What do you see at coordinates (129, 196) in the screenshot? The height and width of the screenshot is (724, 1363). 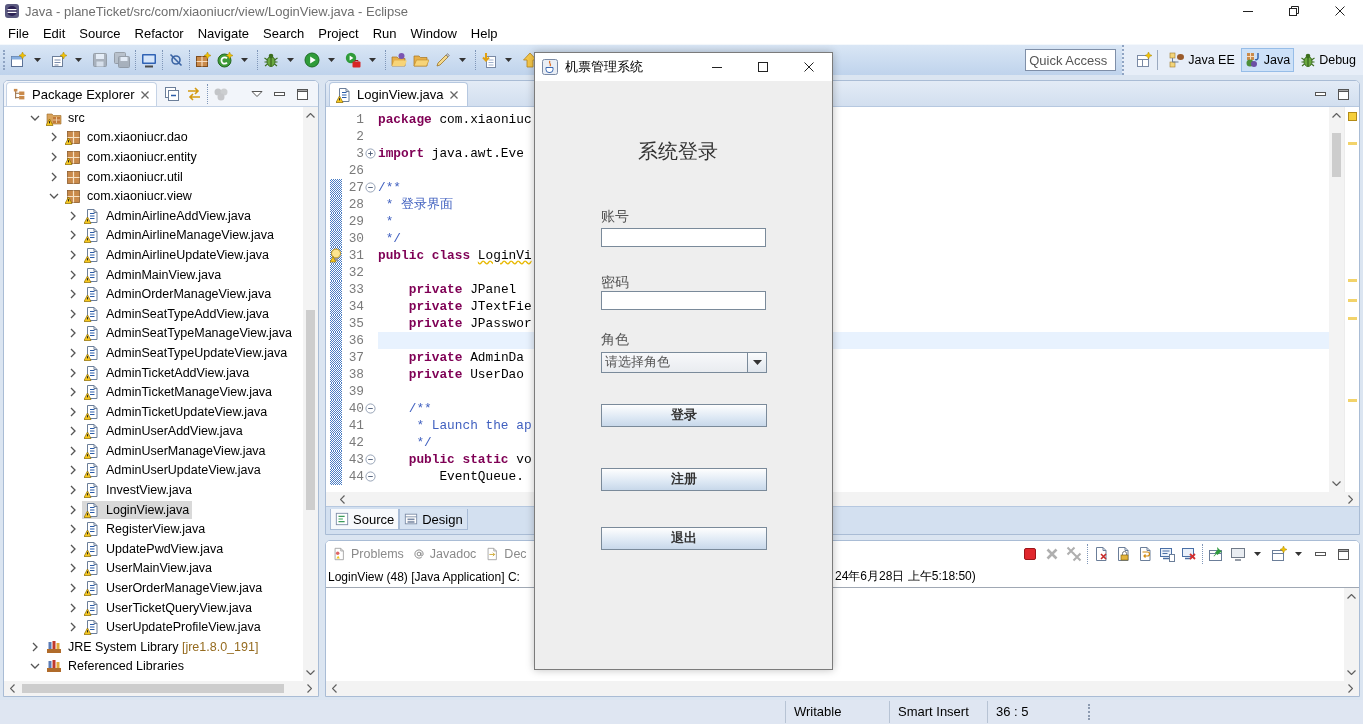 I see `tree-item: com.xiaoniucr.view` at bounding box center [129, 196].